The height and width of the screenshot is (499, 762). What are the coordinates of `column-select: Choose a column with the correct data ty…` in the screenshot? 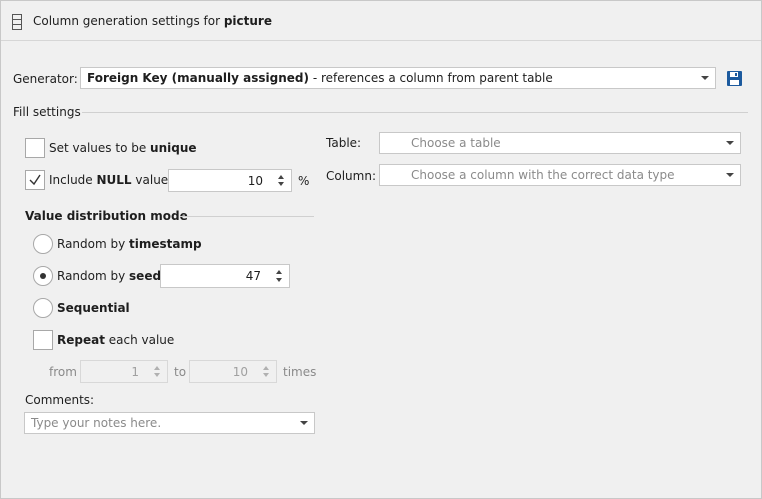 It's located at (560, 175).